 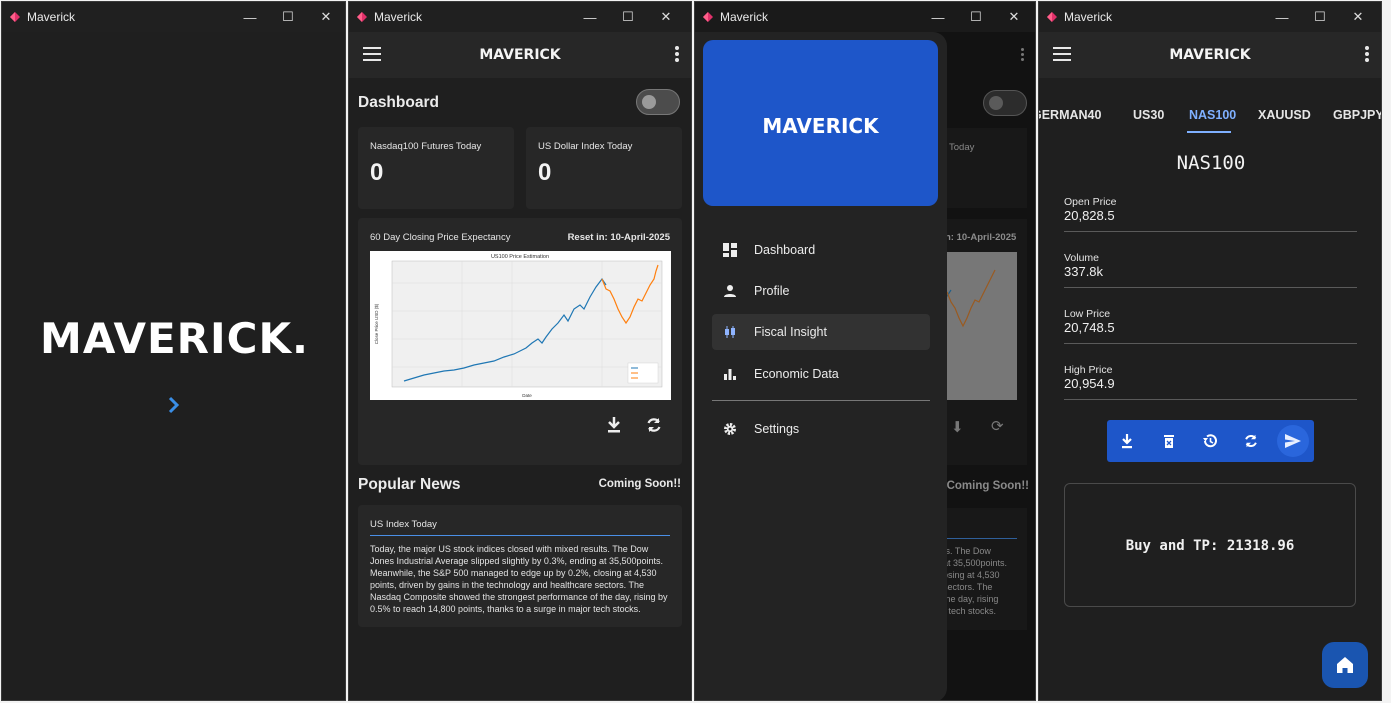 What do you see at coordinates (1070, 115) in the screenshot?
I see `tab-german40: GERMAN40` at bounding box center [1070, 115].